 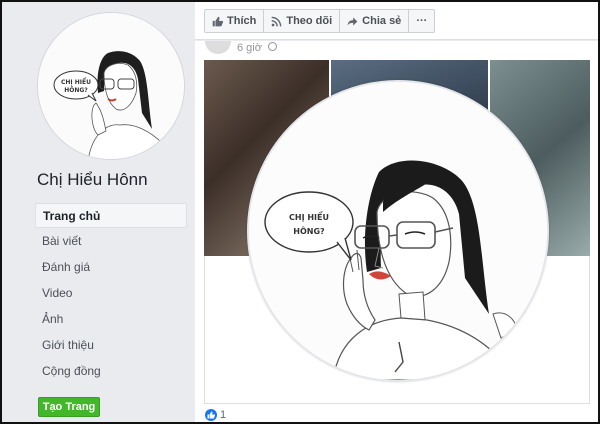 I want to click on nav-item-about: Giới thiệu, so click(x=111, y=345).